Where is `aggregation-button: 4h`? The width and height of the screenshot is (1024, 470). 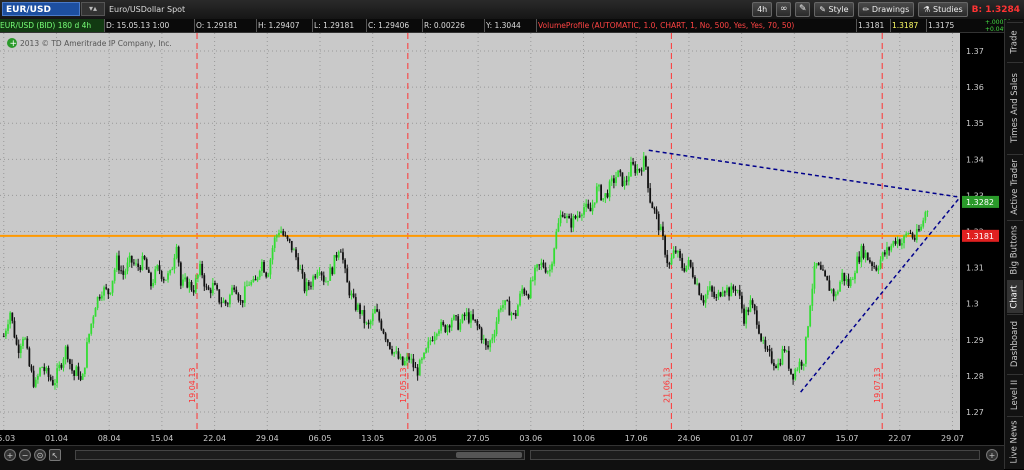
aggregation-button: 4h is located at coordinates (762, 9).